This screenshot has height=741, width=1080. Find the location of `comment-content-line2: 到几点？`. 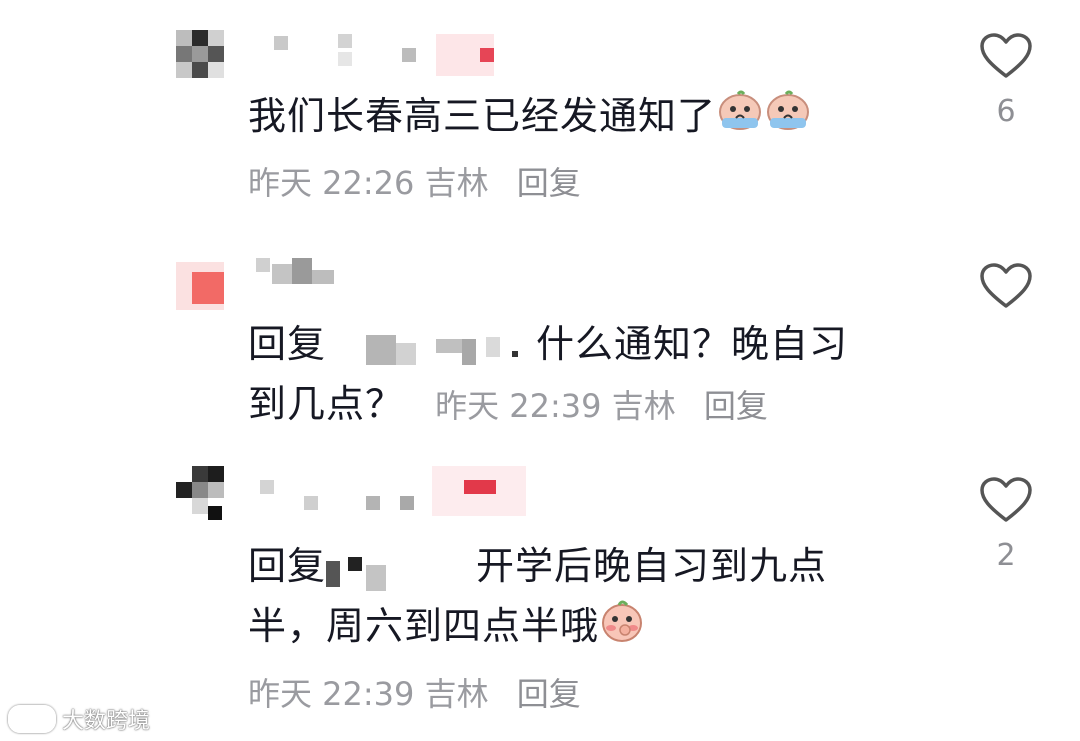

comment-content-line2: 到几点？ is located at coordinates (326, 404).